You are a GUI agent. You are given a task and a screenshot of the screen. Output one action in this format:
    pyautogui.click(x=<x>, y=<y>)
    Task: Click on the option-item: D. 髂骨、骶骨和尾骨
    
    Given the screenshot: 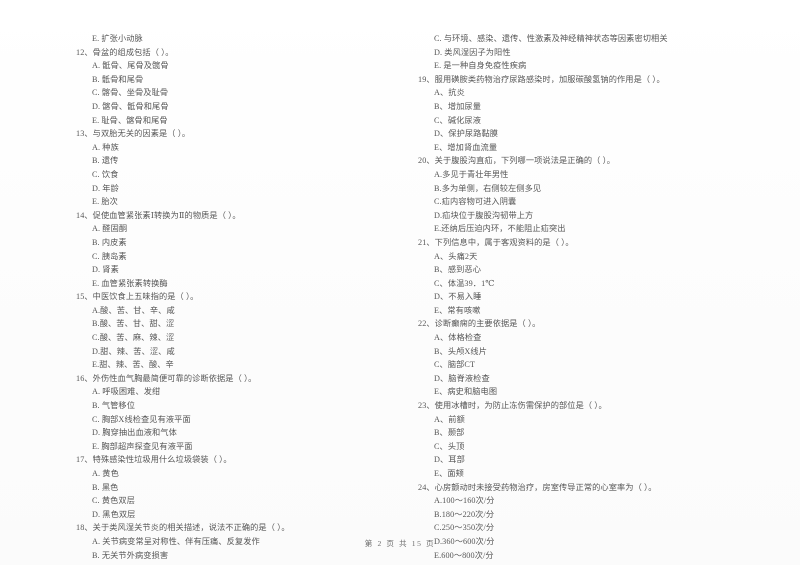 What is the action you would take?
    pyautogui.click(x=130, y=106)
    